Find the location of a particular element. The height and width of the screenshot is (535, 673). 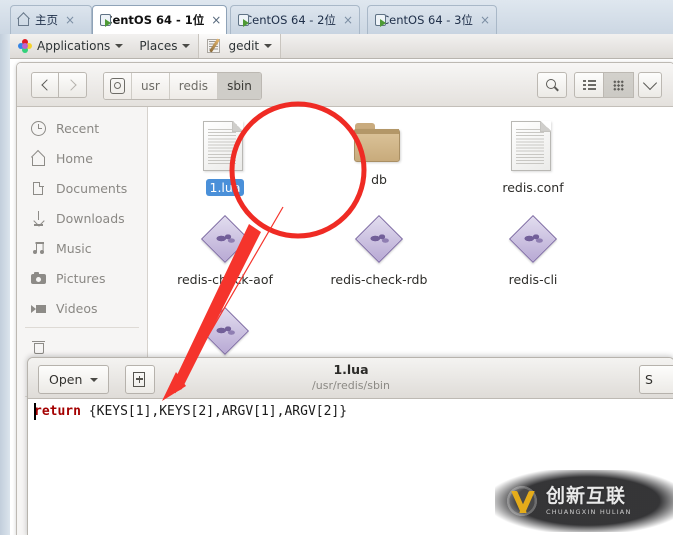

sidebar-item-label: Documents is located at coordinates (92, 188).